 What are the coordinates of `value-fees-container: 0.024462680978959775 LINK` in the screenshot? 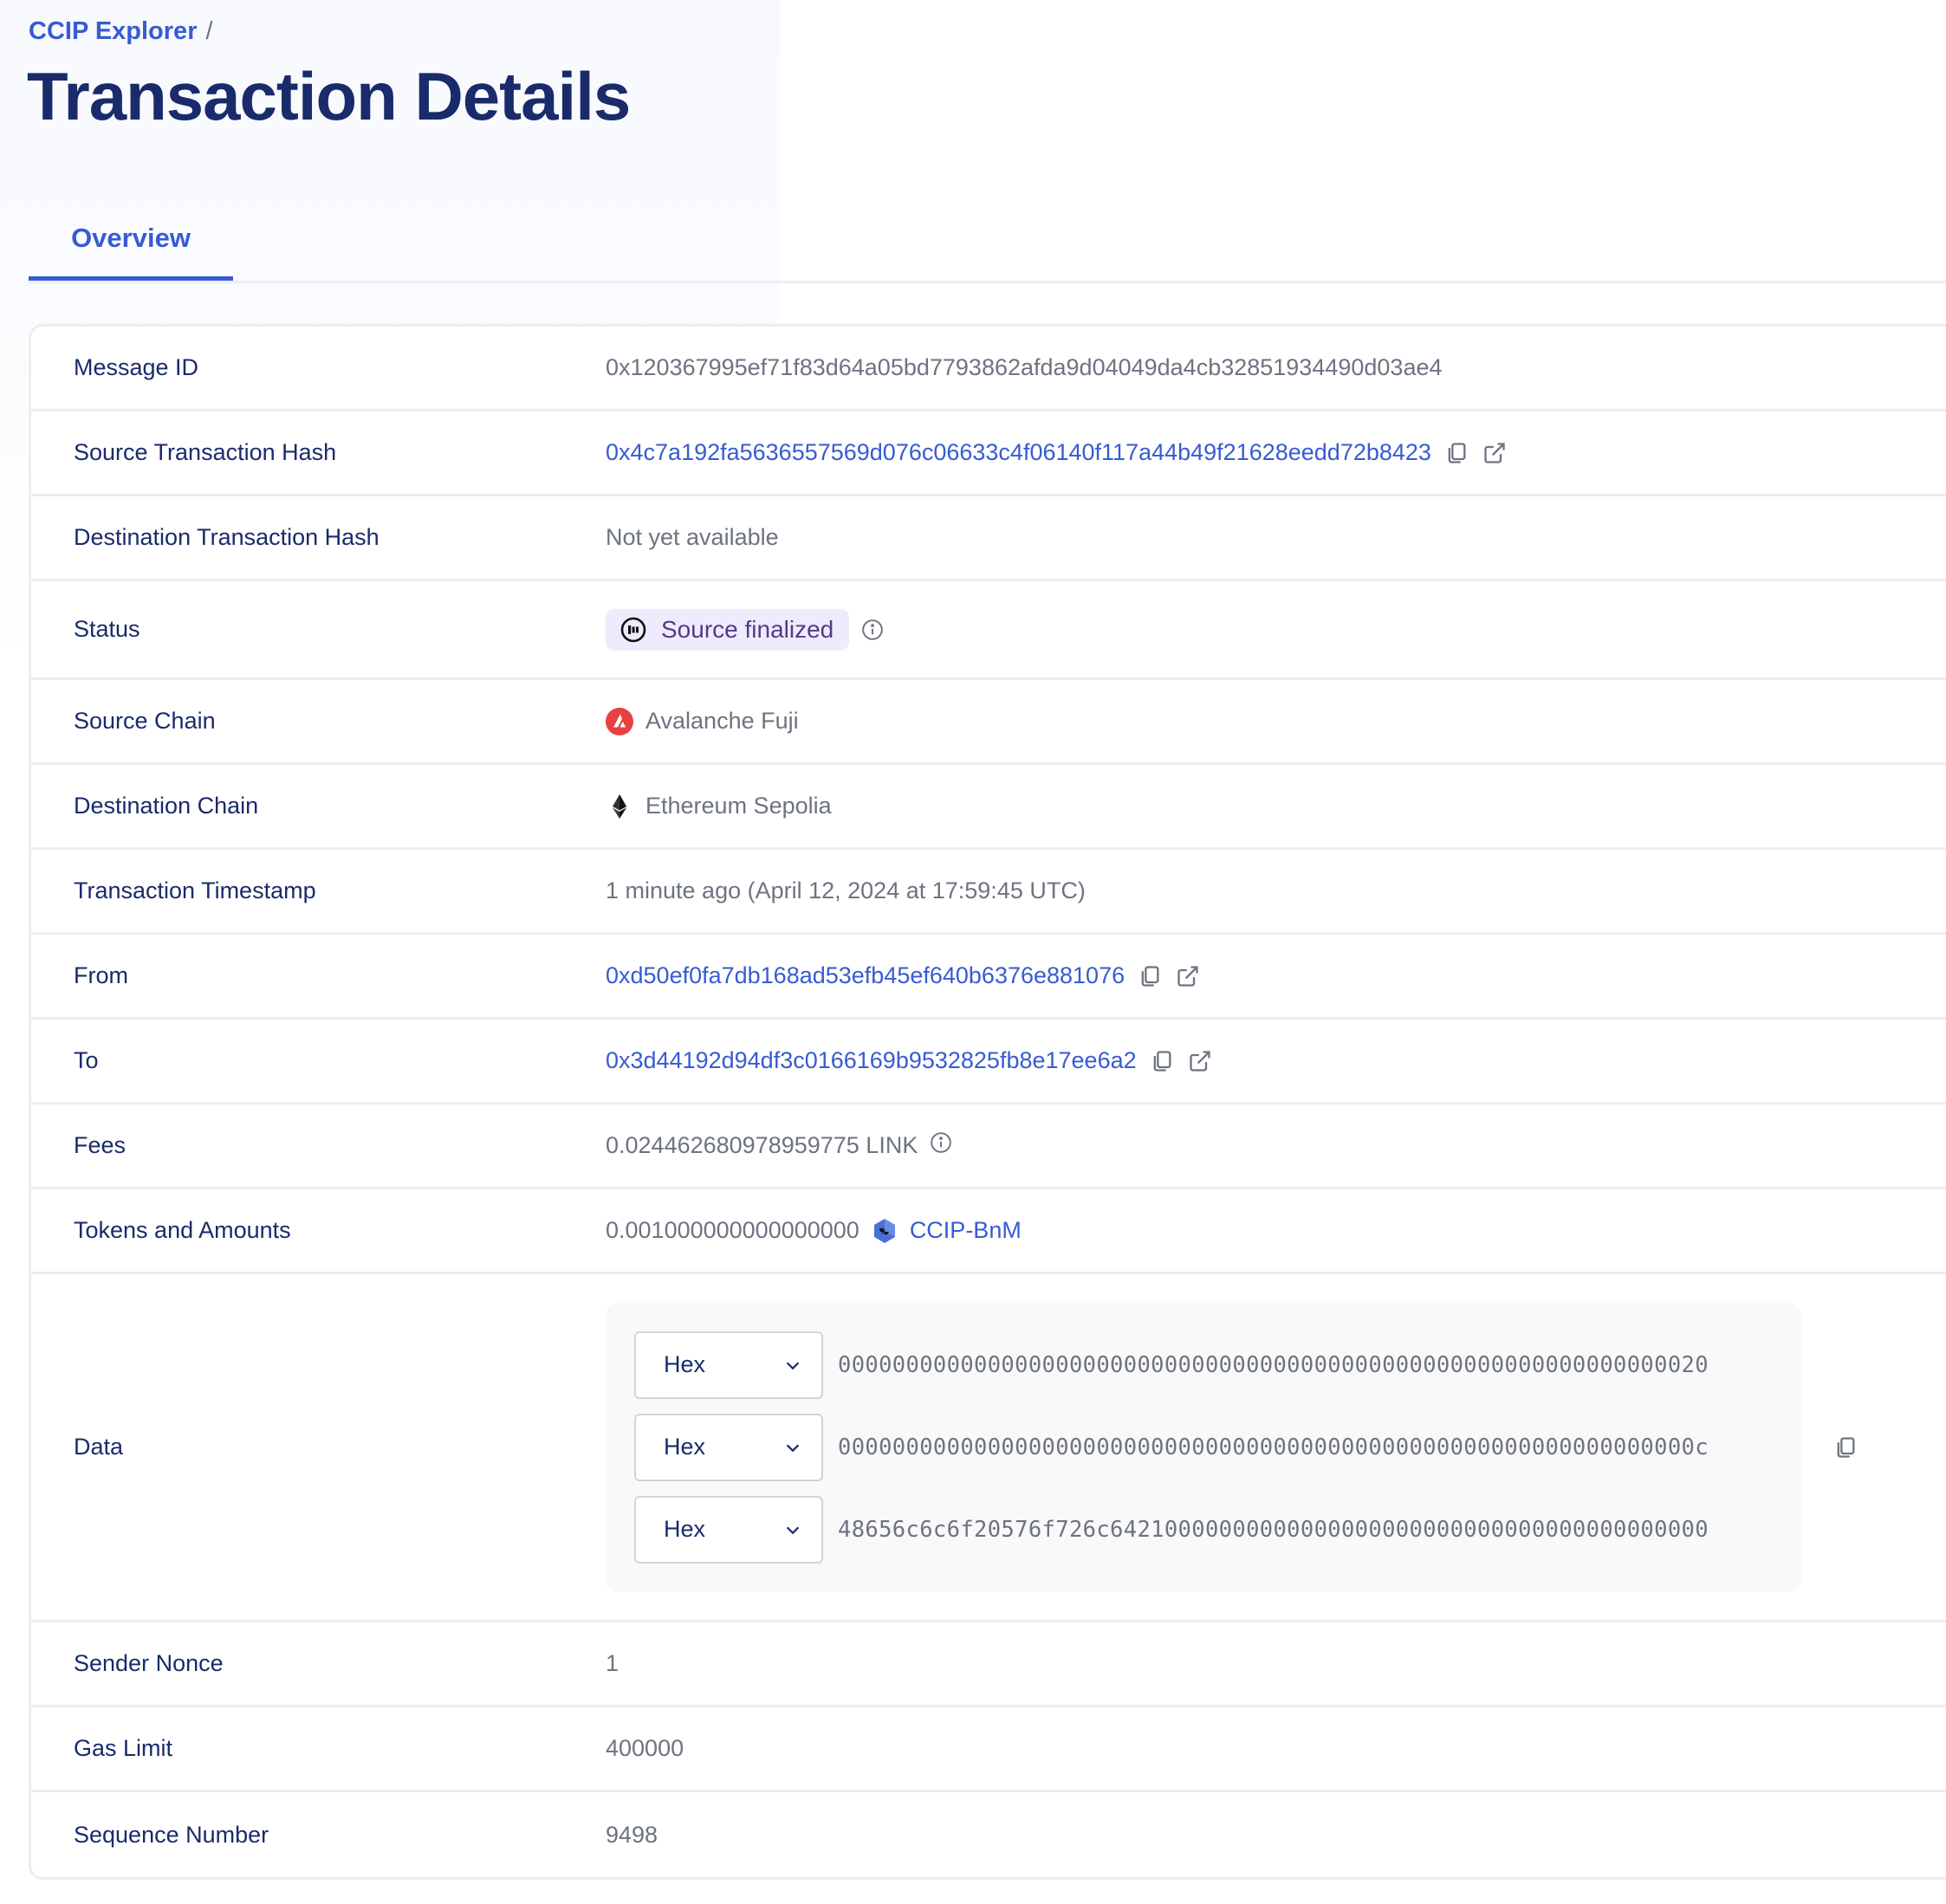 It's located at (779, 1145).